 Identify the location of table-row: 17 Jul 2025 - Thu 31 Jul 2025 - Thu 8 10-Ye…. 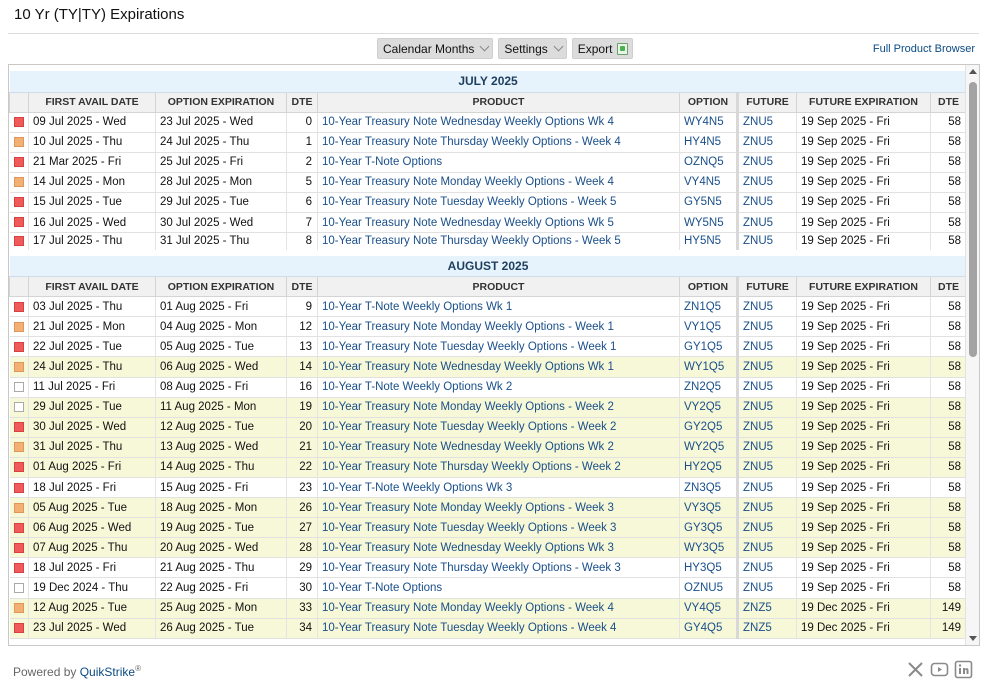
(487, 243).